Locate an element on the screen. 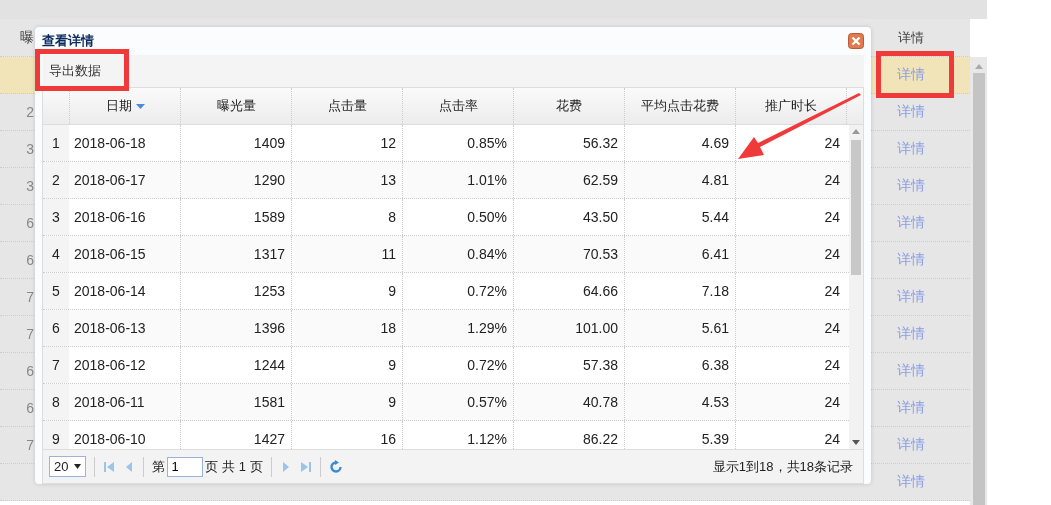 This screenshot has width=1051, height=505. table-cell: 13 is located at coordinates (346, 180).